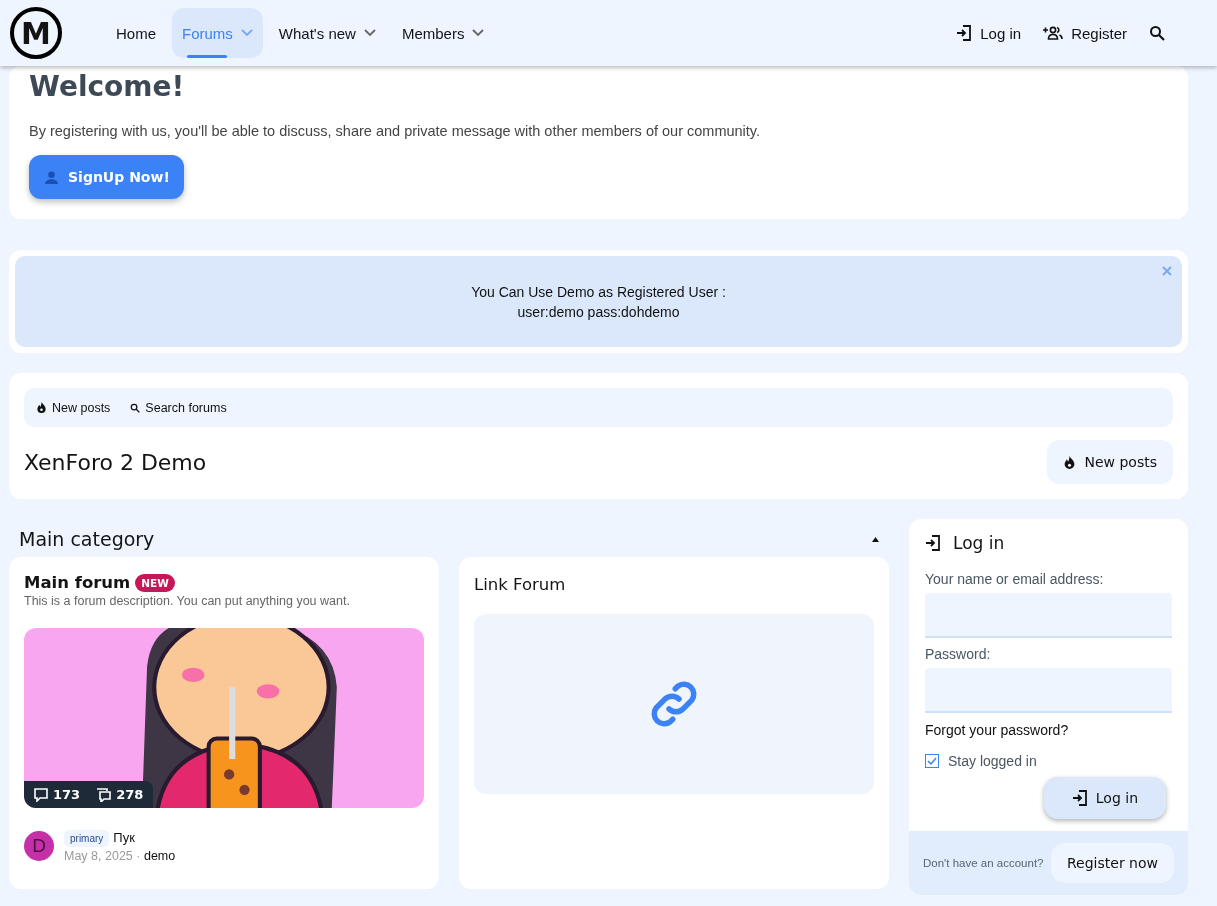 The image size is (1217, 906). Describe the element at coordinates (51, 177) in the screenshot. I see `user-icon` at that location.